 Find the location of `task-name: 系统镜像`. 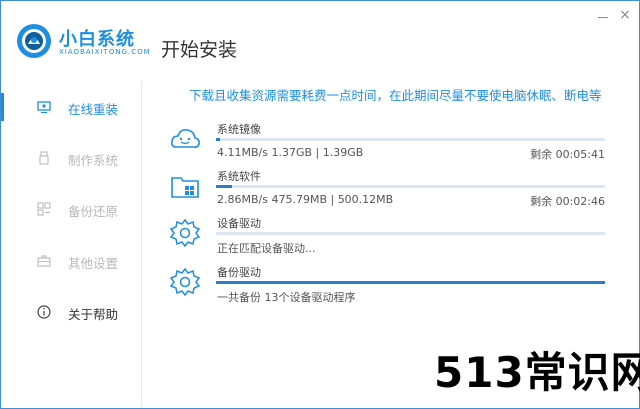

task-name: 系统镜像 is located at coordinates (239, 129).